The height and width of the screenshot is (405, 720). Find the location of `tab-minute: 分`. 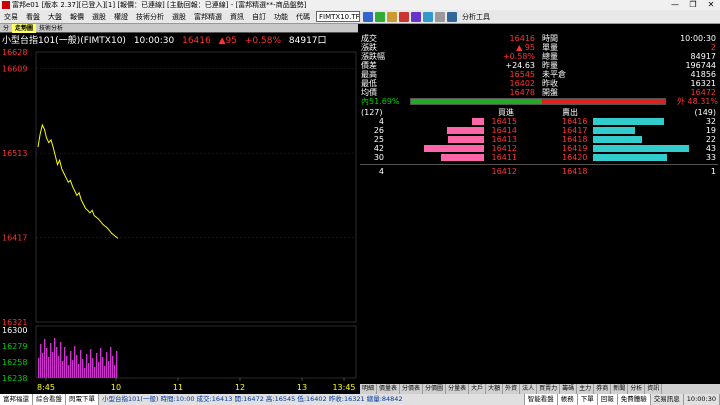

tab-minute: 分 is located at coordinates (6, 28).